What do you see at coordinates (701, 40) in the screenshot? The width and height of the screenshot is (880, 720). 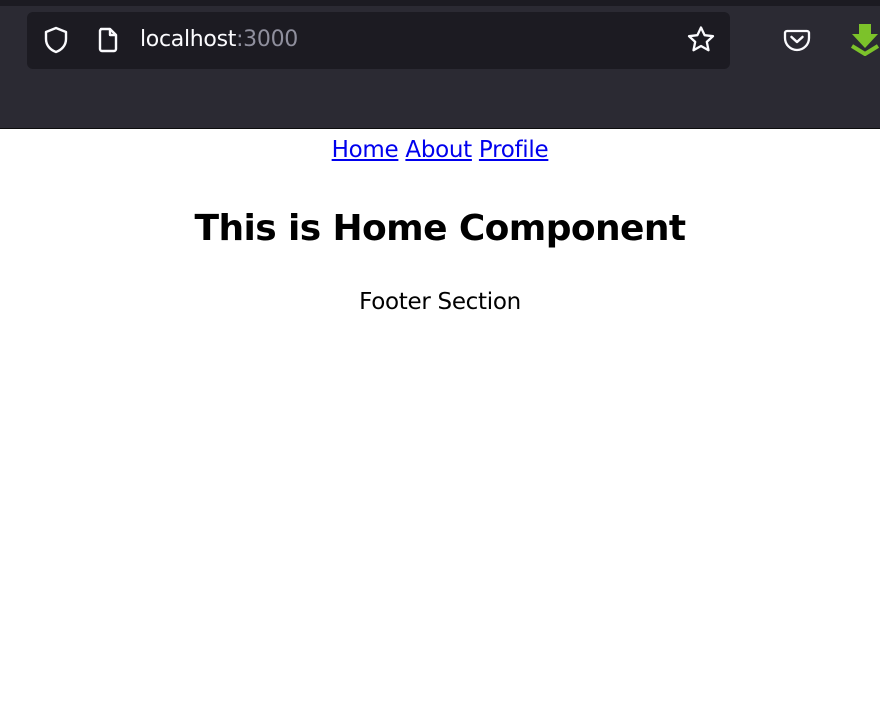 I see `star-icon` at bounding box center [701, 40].